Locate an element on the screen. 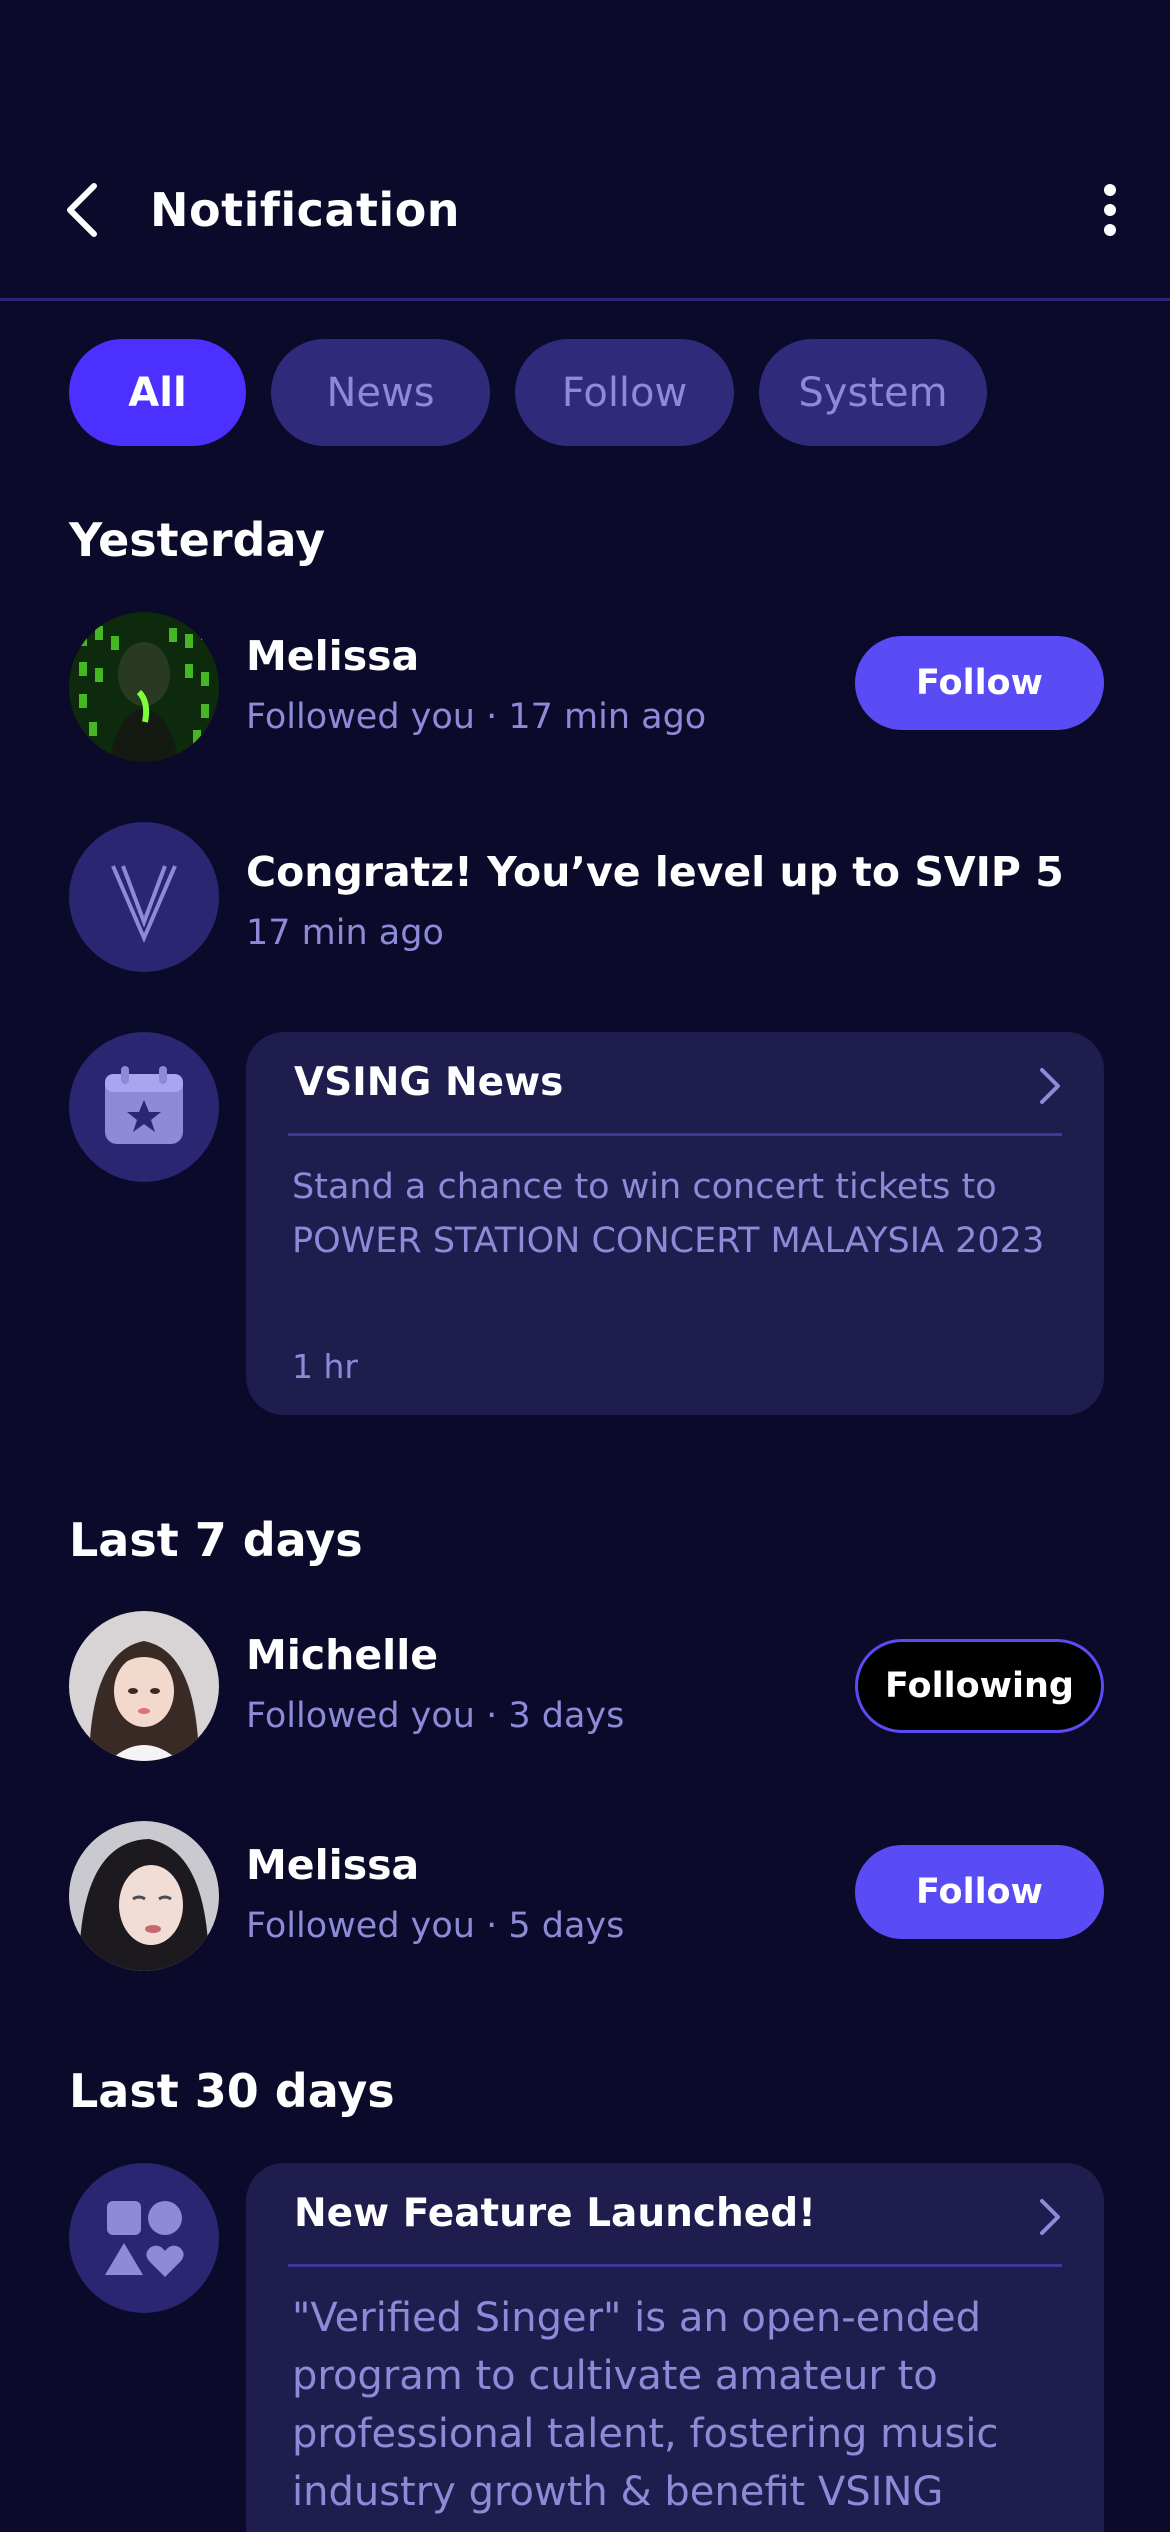 The image size is (1170, 2532). notification-name: Michelle is located at coordinates (342, 1655).